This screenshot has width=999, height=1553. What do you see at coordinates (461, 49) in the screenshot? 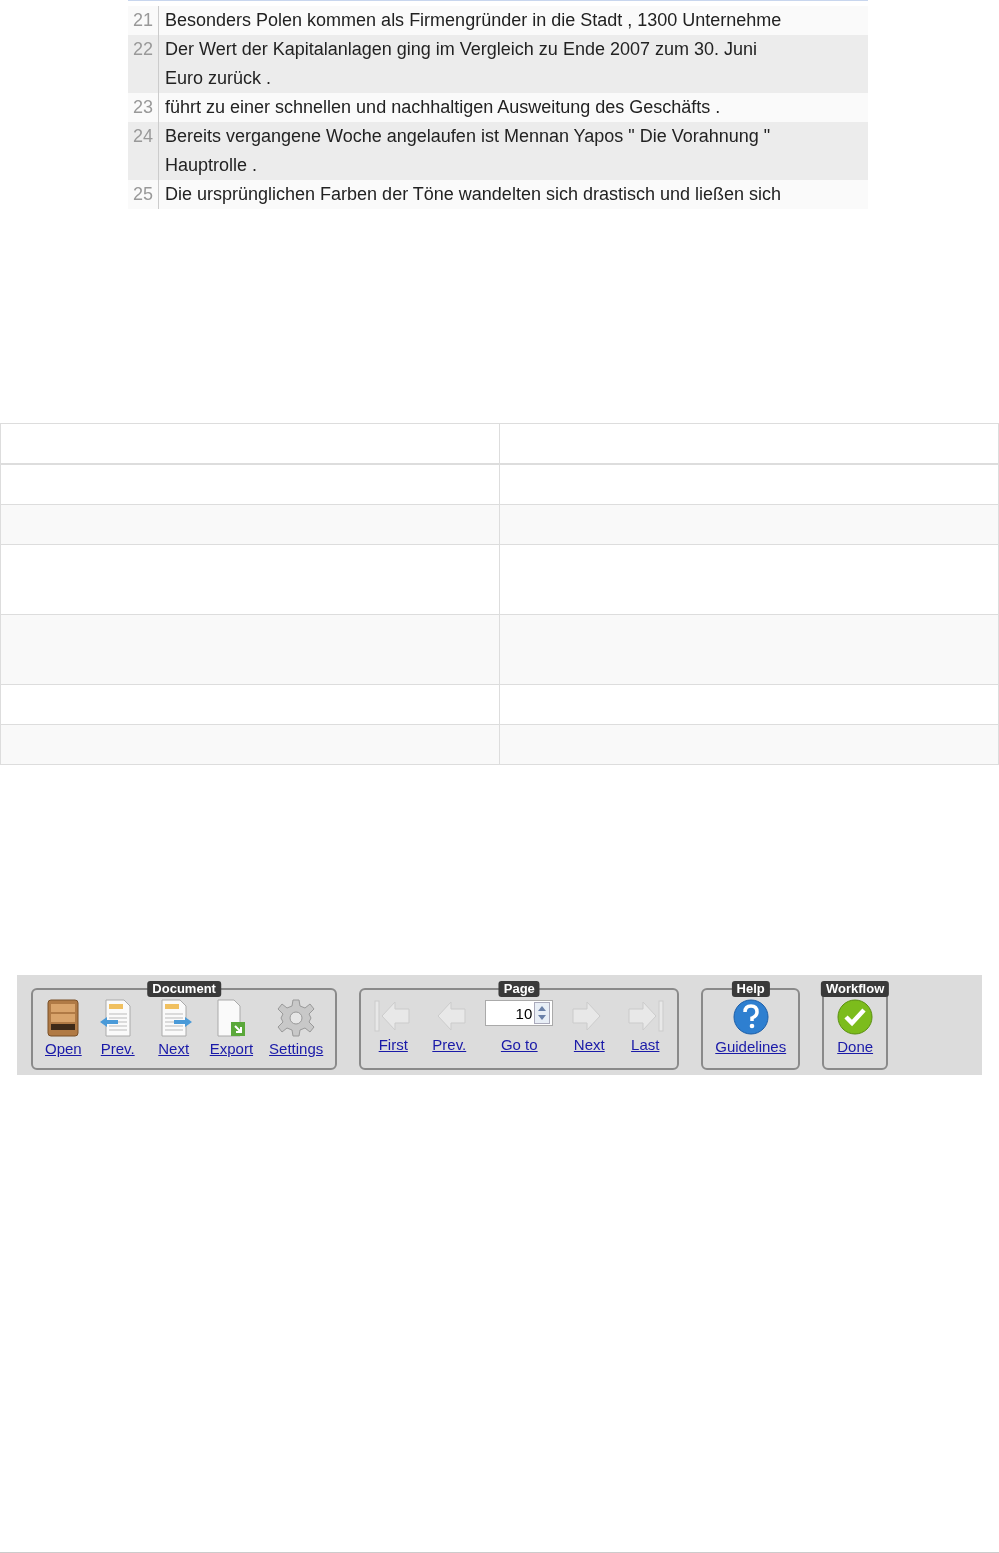
I see `sentence-text: Der Wert der Kapitalanlagen ging im Vergleich zu Ende 2007 zum 30. Juni` at bounding box center [461, 49].